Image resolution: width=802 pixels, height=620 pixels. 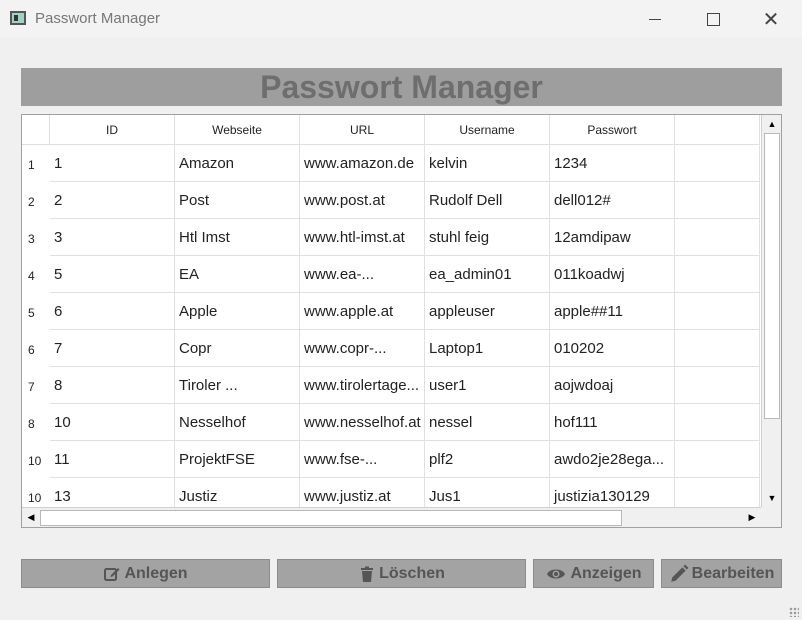 I want to click on column-header-id: ID, so click(x=112, y=130).